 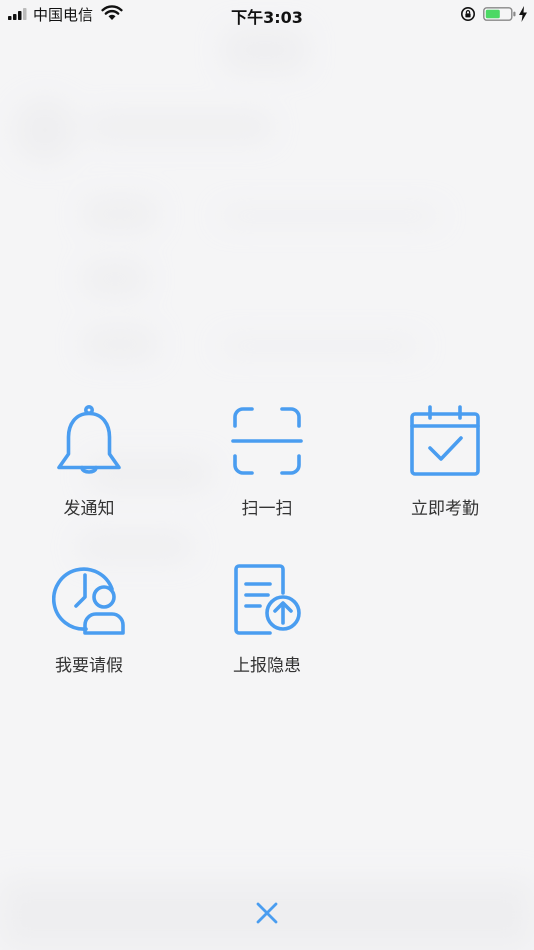 What do you see at coordinates (267, 599) in the screenshot?
I see `report-upload-icon` at bounding box center [267, 599].